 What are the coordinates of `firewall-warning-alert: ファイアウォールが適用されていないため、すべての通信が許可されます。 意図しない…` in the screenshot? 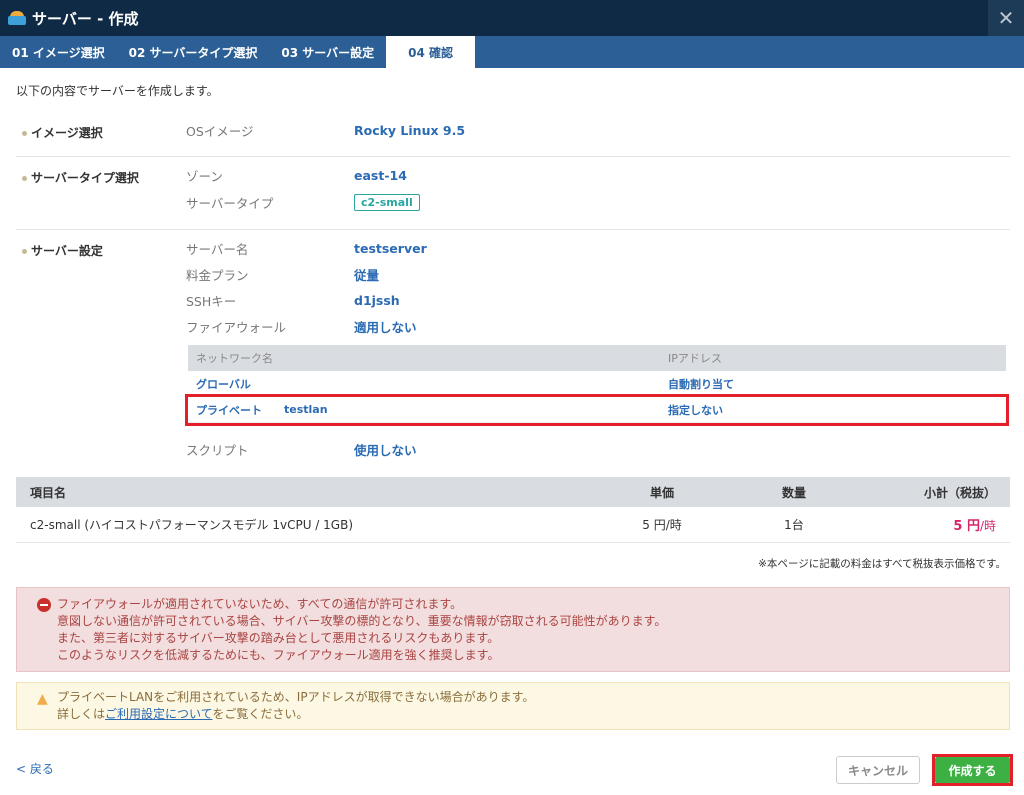 It's located at (513, 629).